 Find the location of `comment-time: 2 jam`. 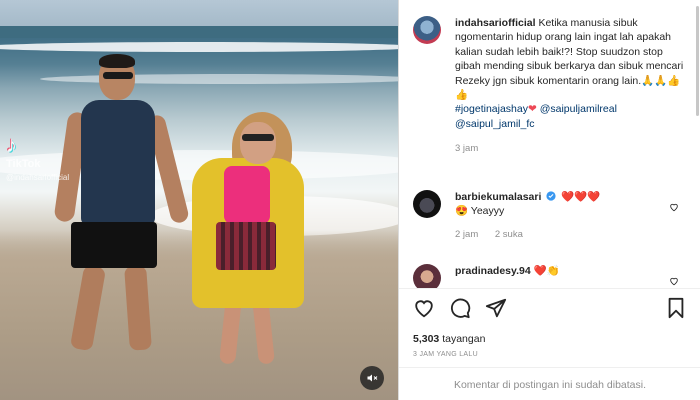

comment-time: 2 jam is located at coordinates (466, 234).